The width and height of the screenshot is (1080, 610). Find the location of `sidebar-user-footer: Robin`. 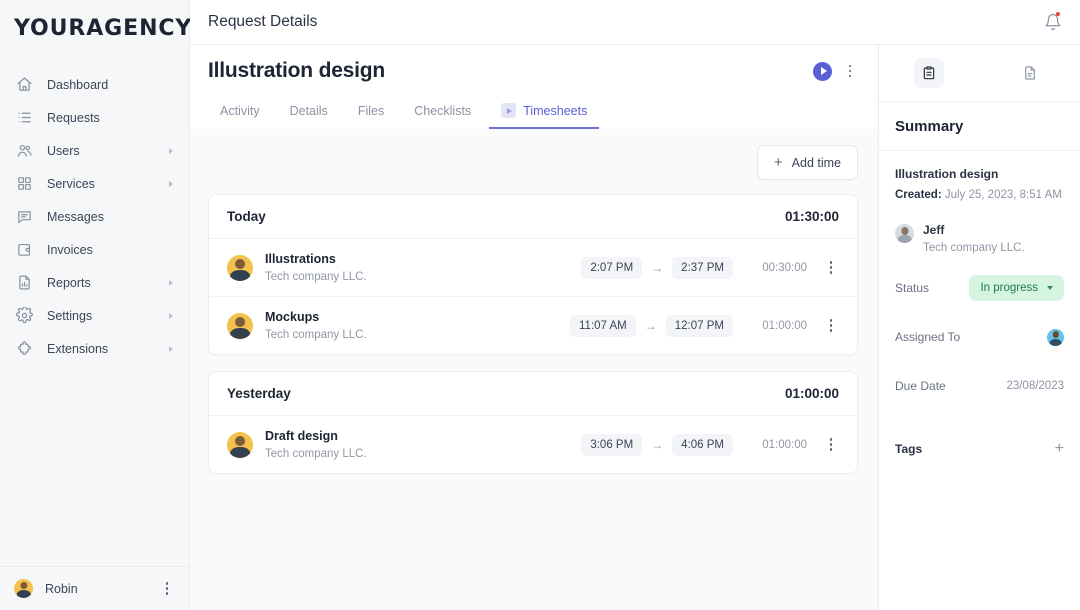

sidebar-user-footer: Robin is located at coordinates (94, 588).